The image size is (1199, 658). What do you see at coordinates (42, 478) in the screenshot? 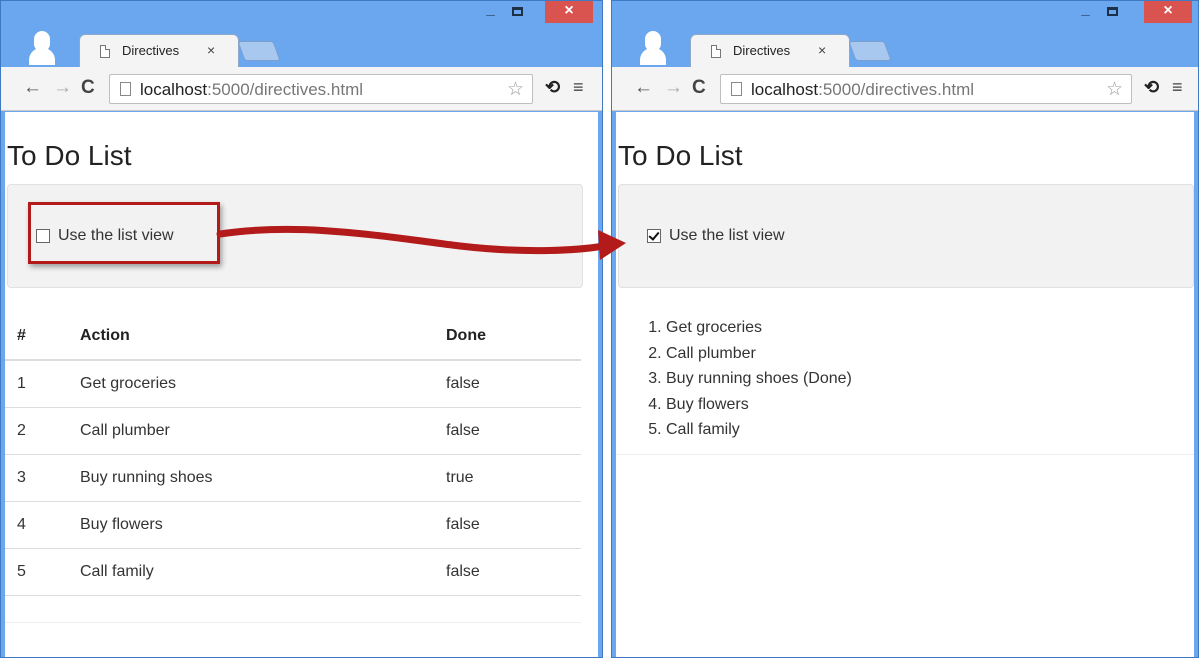
I see `row-number: 3` at bounding box center [42, 478].